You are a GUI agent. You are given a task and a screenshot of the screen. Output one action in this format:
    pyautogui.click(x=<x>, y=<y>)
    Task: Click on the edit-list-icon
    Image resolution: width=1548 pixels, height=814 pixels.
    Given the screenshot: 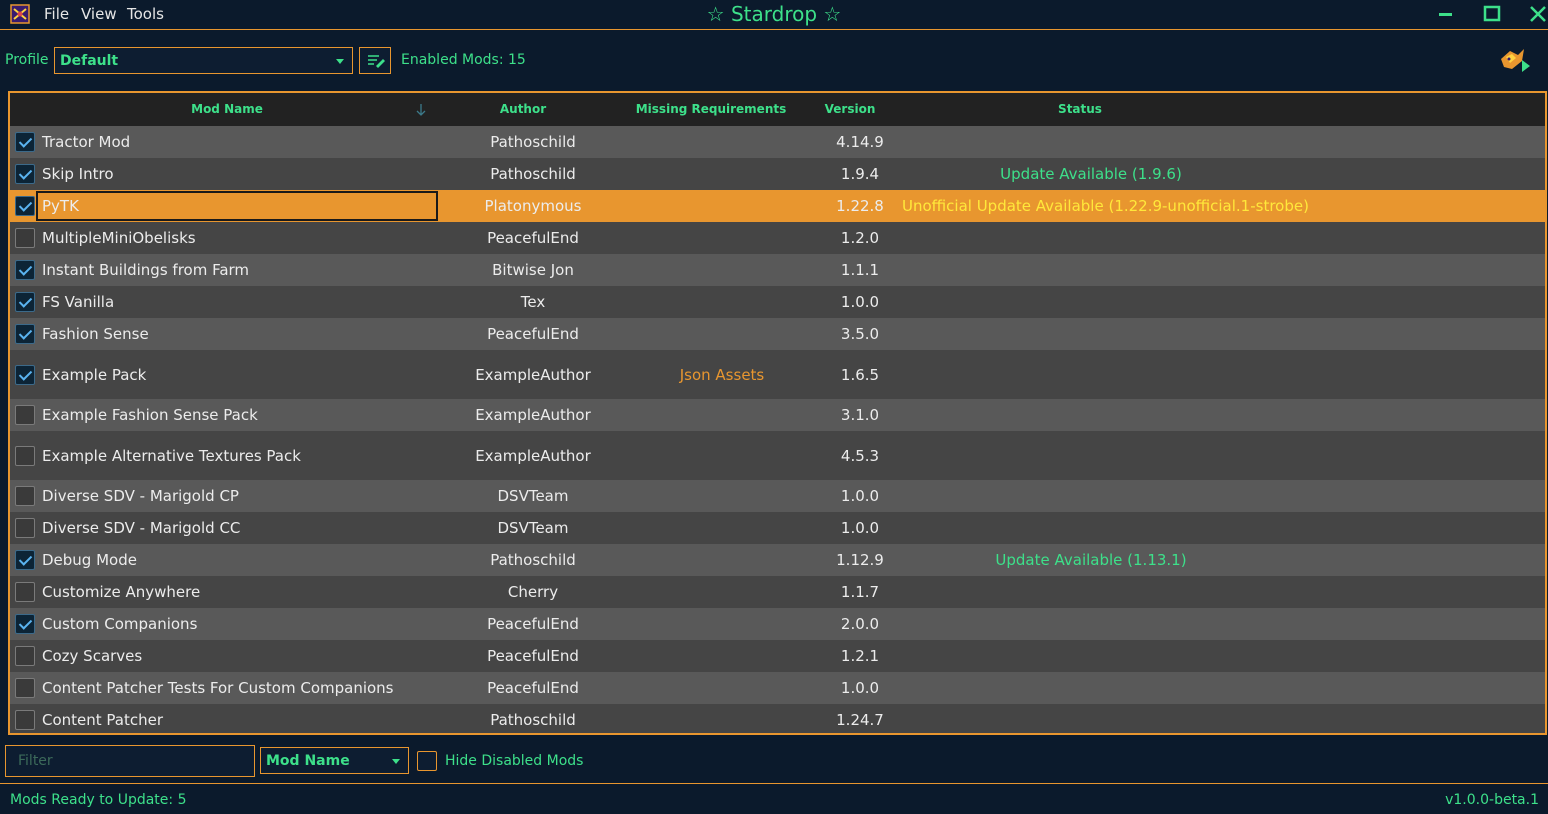 What is the action you would take?
    pyautogui.click(x=376, y=61)
    